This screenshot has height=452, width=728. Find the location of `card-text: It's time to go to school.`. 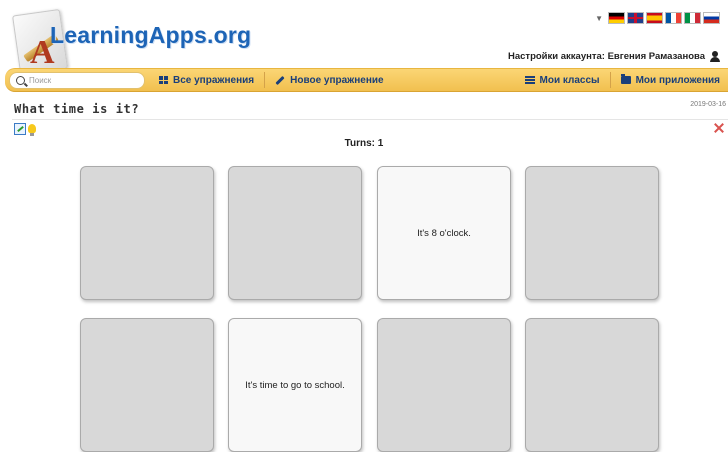

card-text: It's time to go to school. is located at coordinates (295, 385).